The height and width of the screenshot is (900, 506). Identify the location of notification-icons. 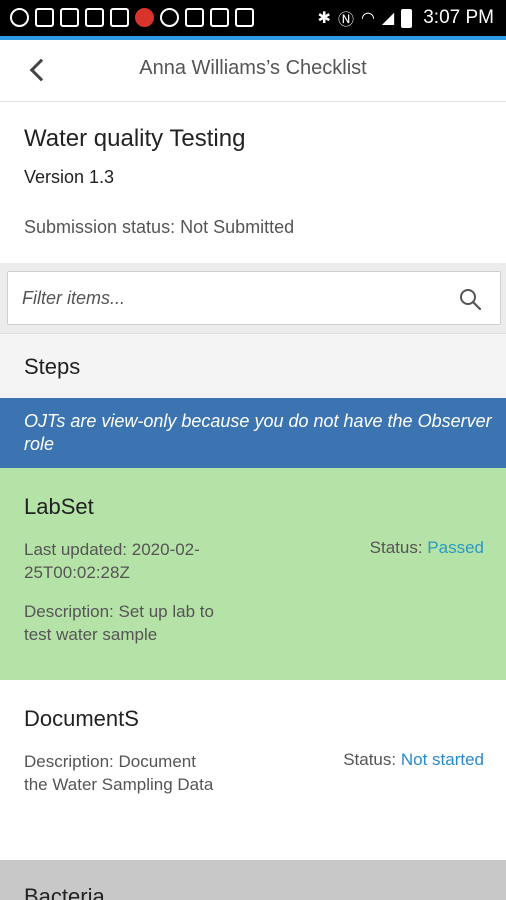
(132, 17).